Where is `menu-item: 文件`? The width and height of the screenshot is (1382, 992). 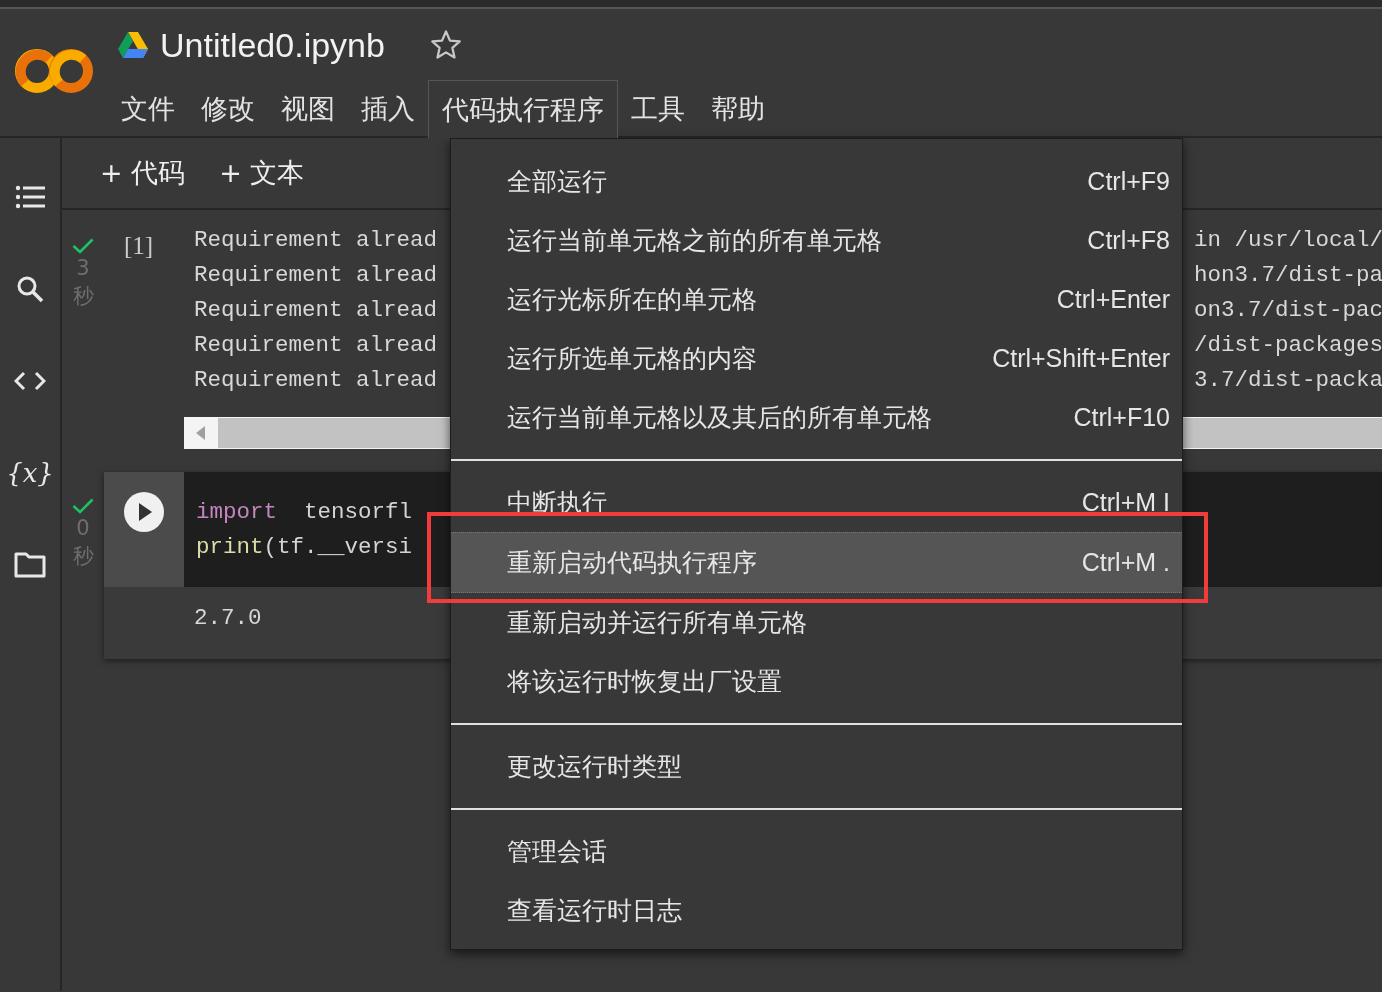
menu-item: 文件 is located at coordinates (148, 109).